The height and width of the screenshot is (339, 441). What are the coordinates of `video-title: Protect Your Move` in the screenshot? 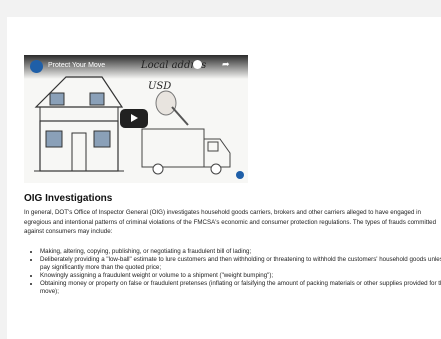 It's located at (76, 65).